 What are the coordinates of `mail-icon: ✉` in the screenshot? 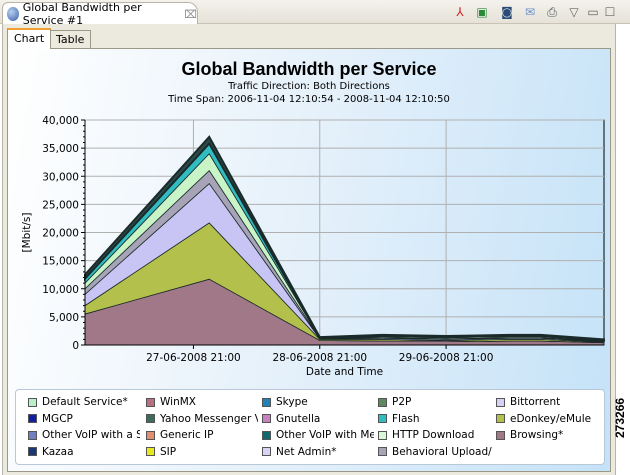 It's located at (530, 12).